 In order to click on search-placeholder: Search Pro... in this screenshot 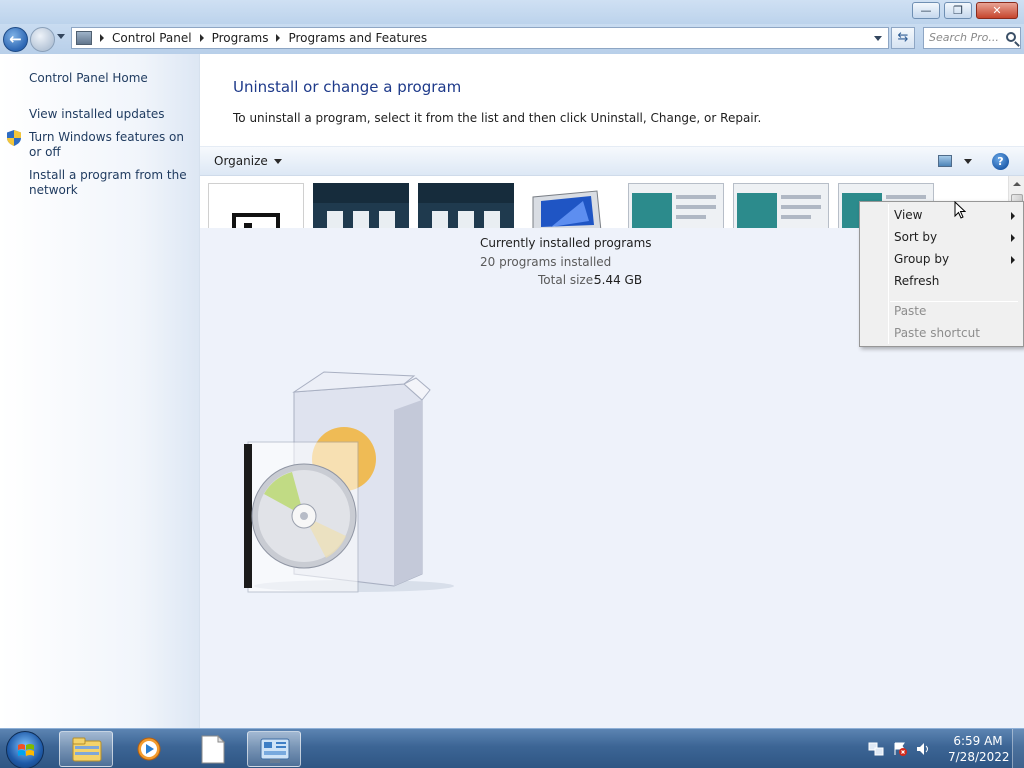, I will do `click(964, 37)`.